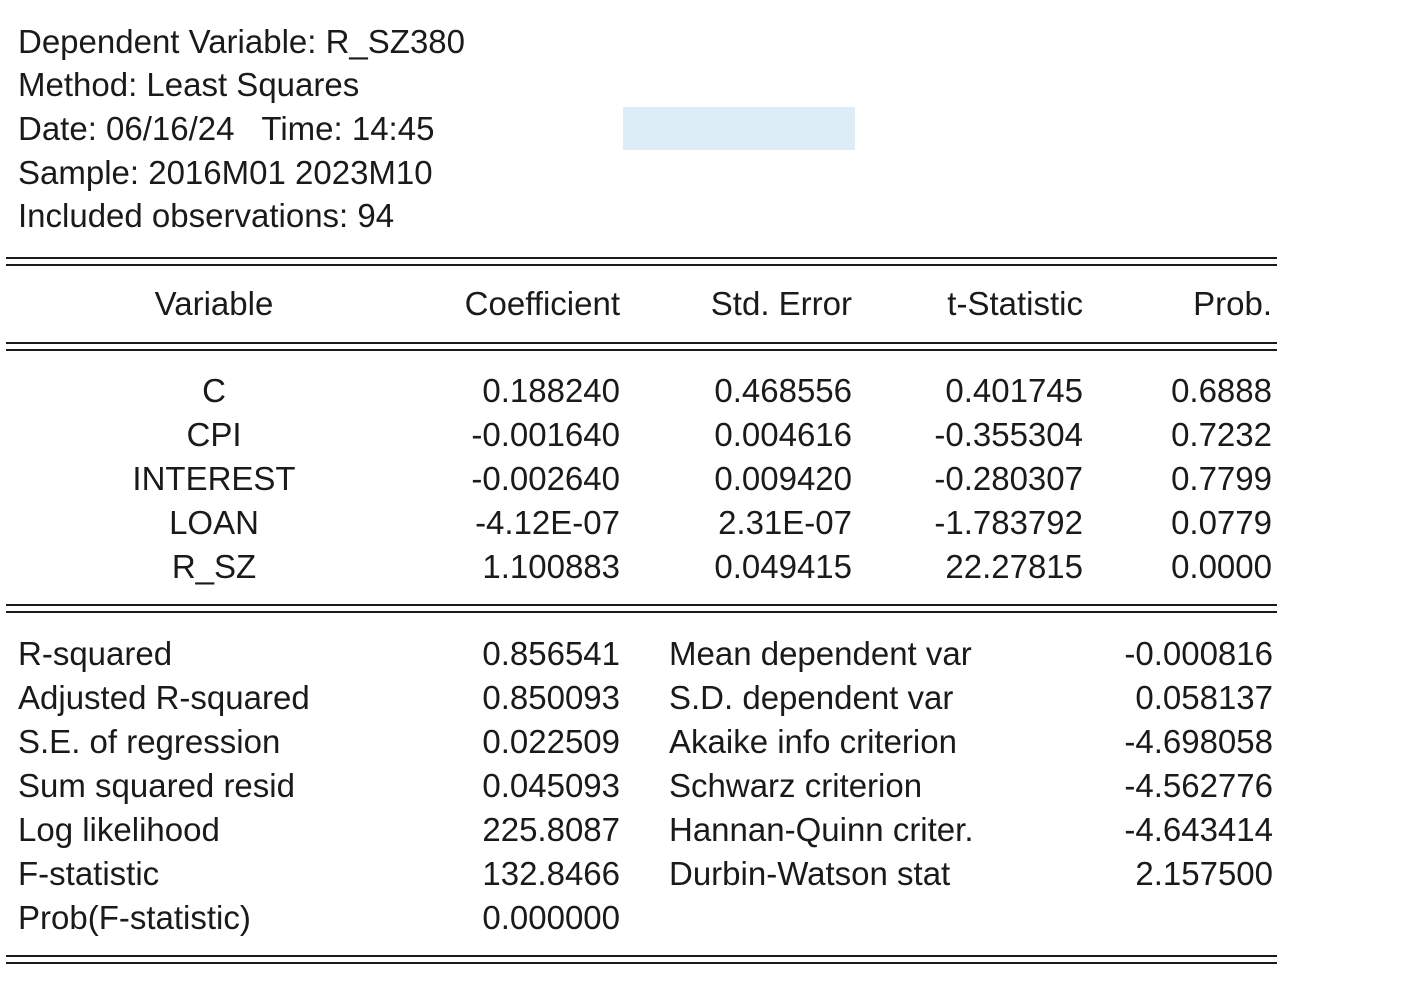 This screenshot has width=1409, height=987. I want to click on stat-value: 0.850093, so click(551, 697).